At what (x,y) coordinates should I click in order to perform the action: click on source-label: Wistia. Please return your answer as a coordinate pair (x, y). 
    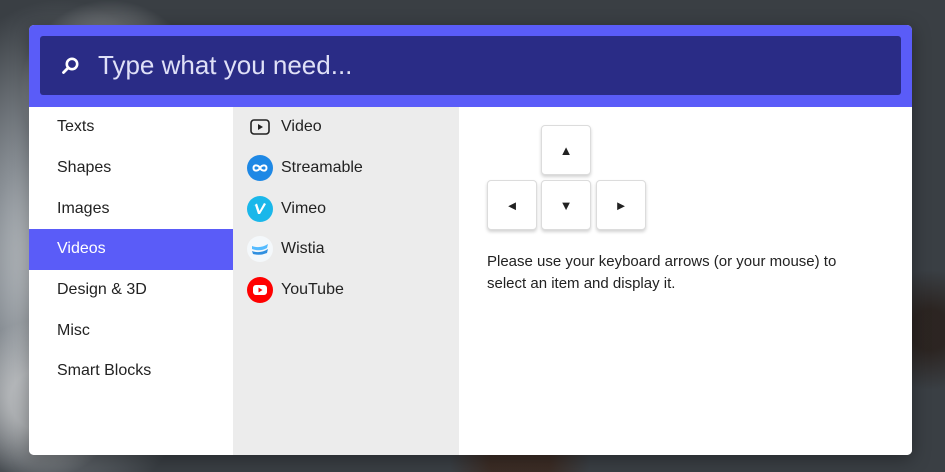
    Looking at the image, I should click on (303, 249).